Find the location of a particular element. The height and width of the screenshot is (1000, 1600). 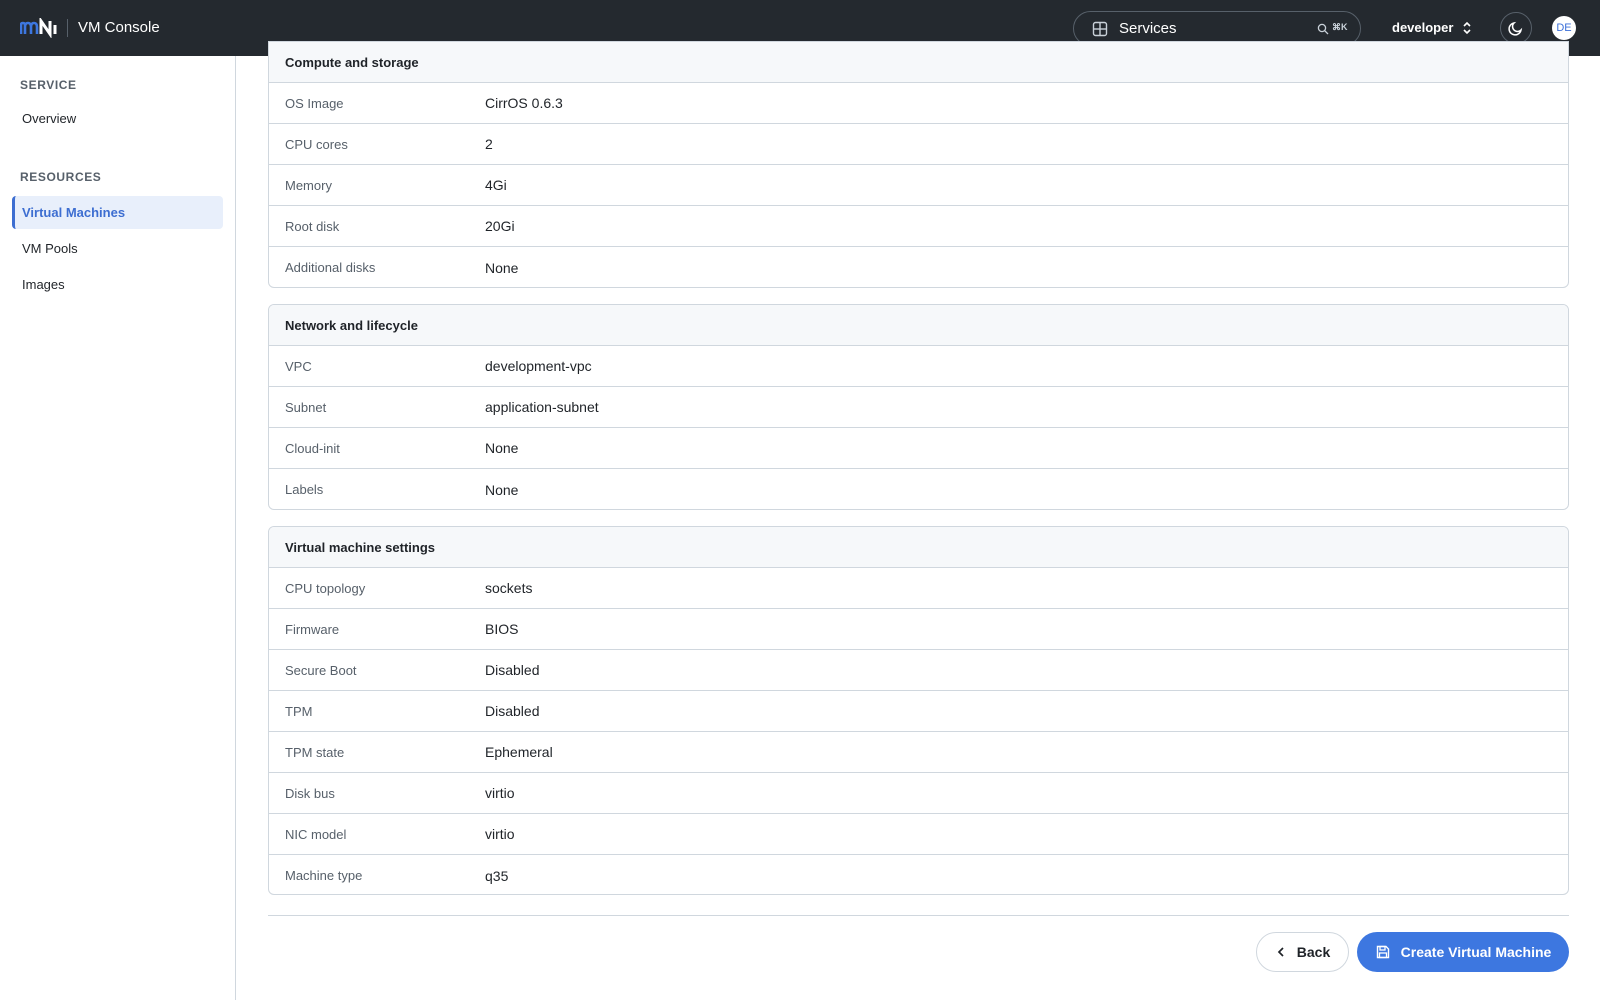

row-label: Cloud-init is located at coordinates (312, 448).